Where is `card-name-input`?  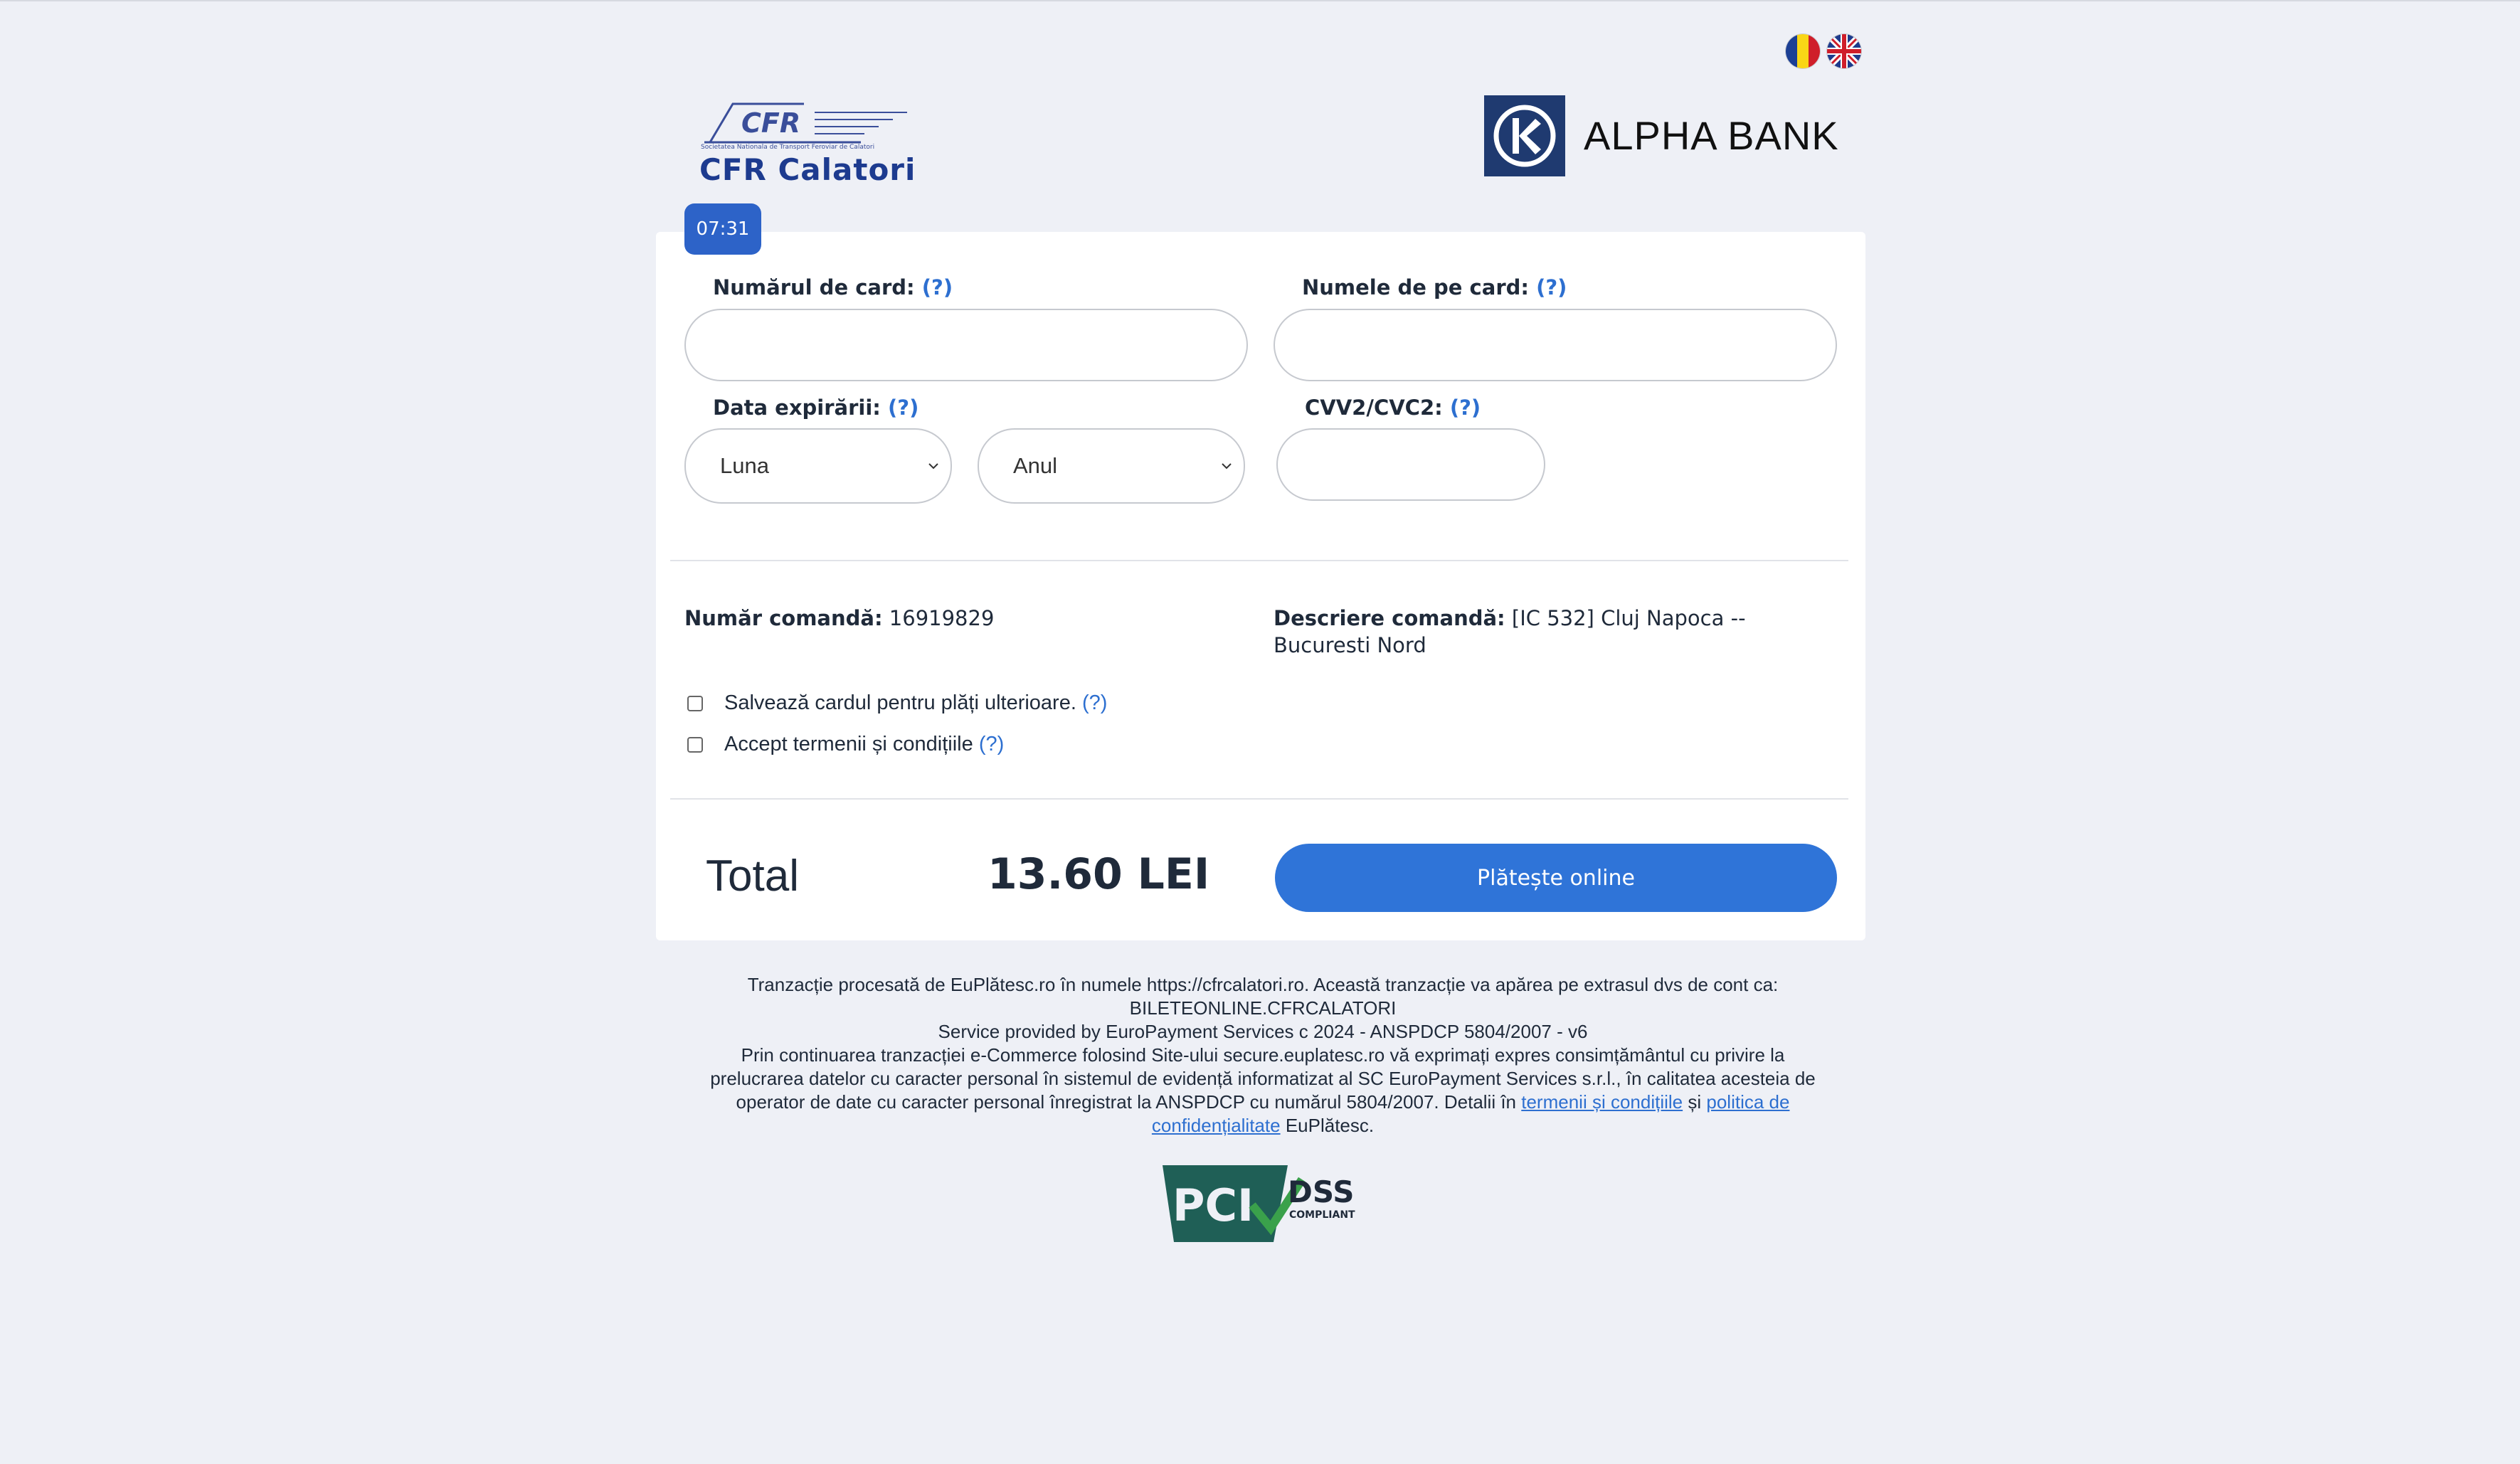 card-name-input is located at coordinates (1555, 345).